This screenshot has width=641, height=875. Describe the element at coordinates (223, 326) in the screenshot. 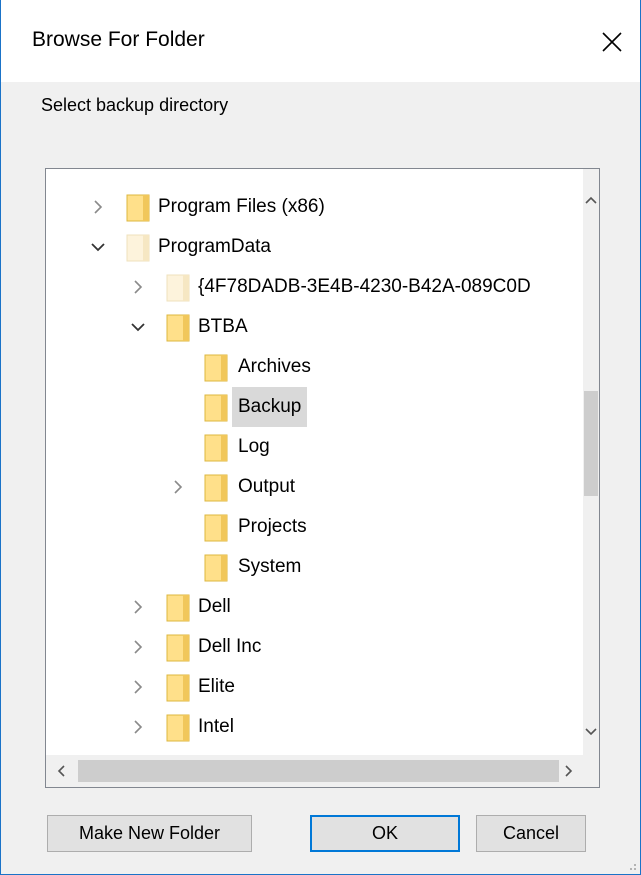

I see `tree-item-label: BTBA` at that location.